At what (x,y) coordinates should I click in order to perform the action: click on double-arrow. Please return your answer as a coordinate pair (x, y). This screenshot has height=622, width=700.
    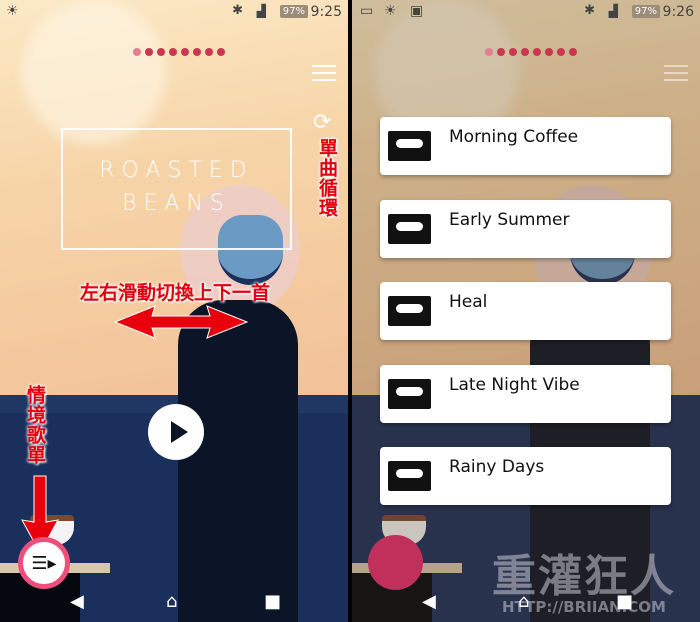
    Looking at the image, I should click on (181, 322).